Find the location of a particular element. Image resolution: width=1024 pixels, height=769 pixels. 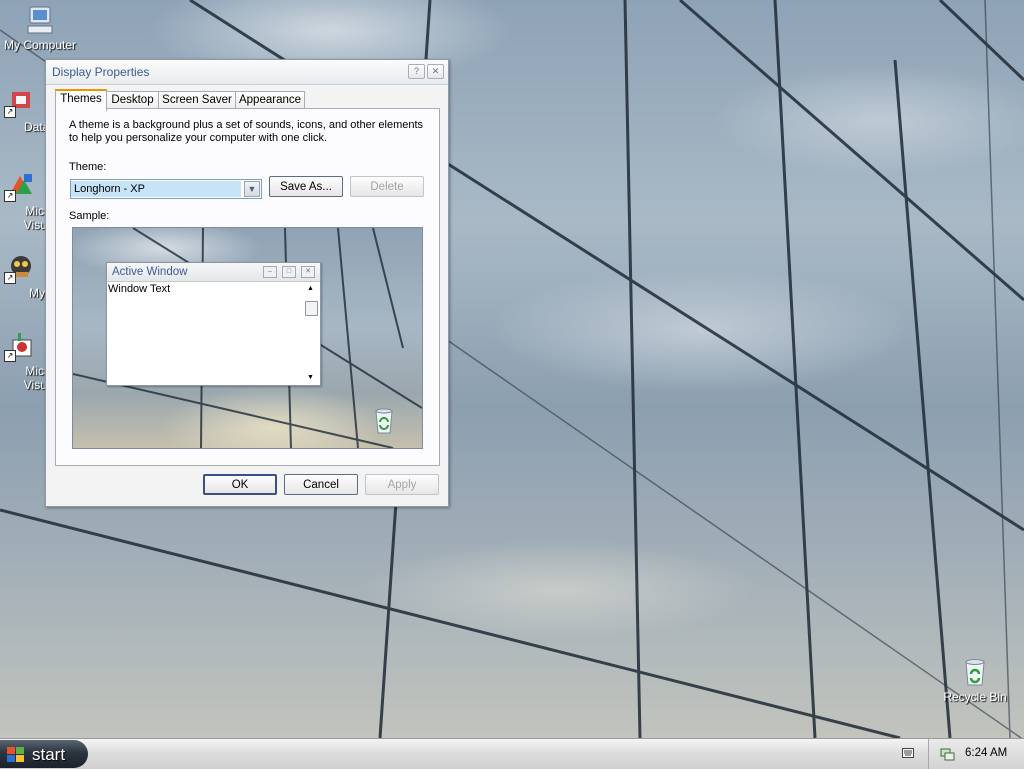

keyboard-icon is located at coordinates (908, 753).